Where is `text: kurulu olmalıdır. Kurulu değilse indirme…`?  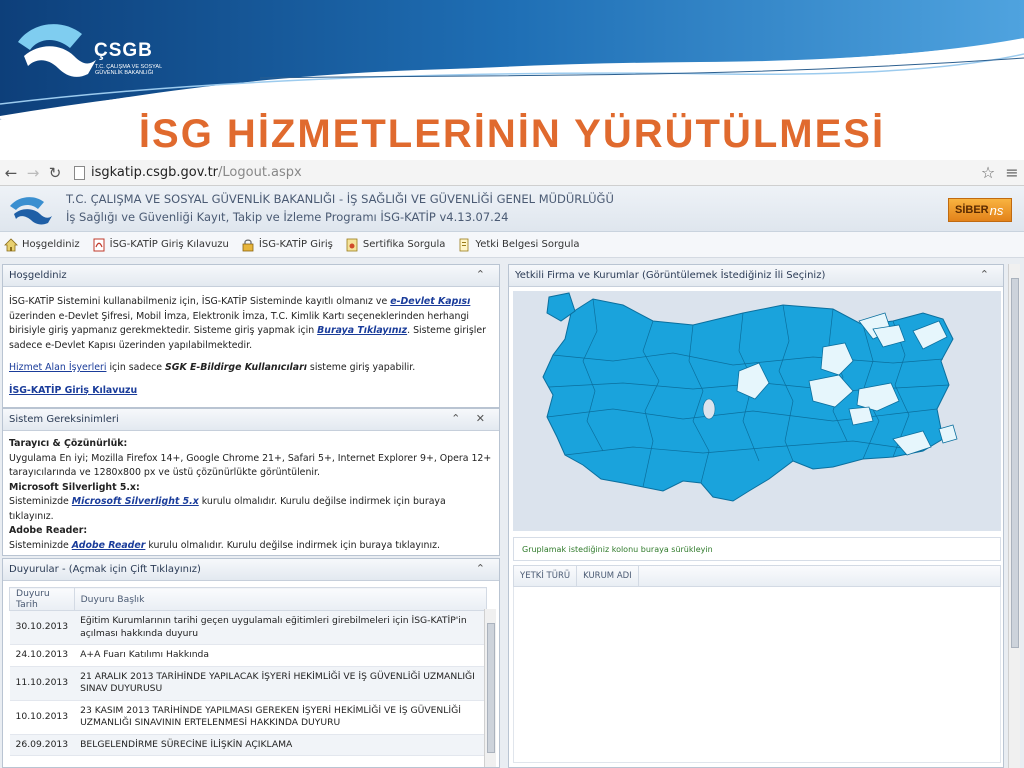
text: kurulu olmalıdır. Kurulu değilse indirme… is located at coordinates (292, 545).